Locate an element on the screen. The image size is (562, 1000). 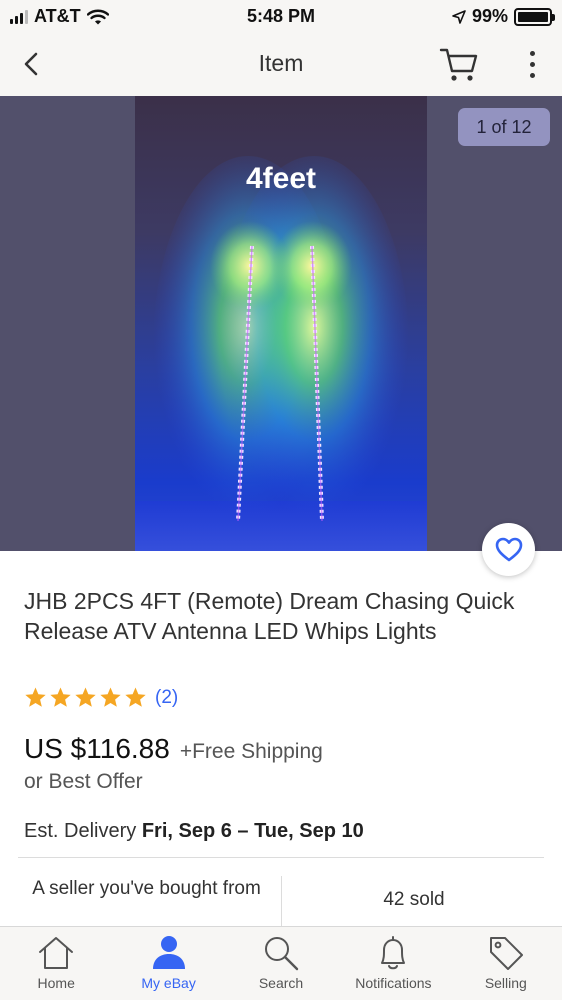
tab-label: Search is located at coordinates (281, 983).